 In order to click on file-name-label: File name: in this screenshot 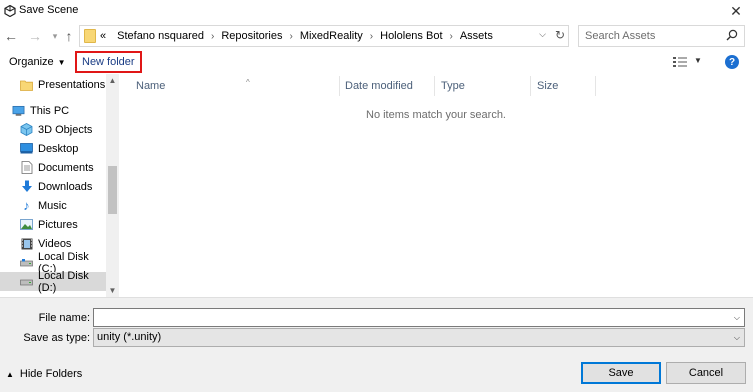, I will do `click(64, 318)`.